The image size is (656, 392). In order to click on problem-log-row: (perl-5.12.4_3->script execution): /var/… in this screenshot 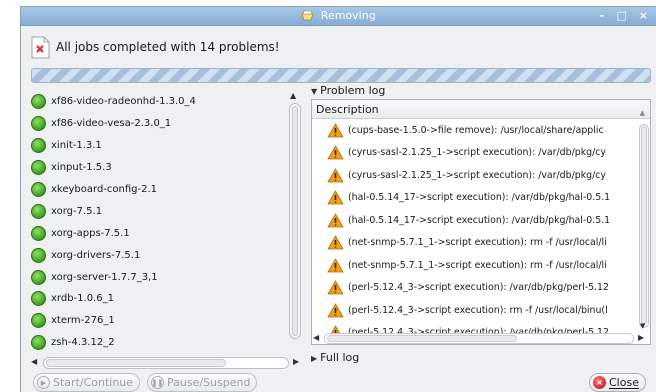, I will do `click(481, 288)`.